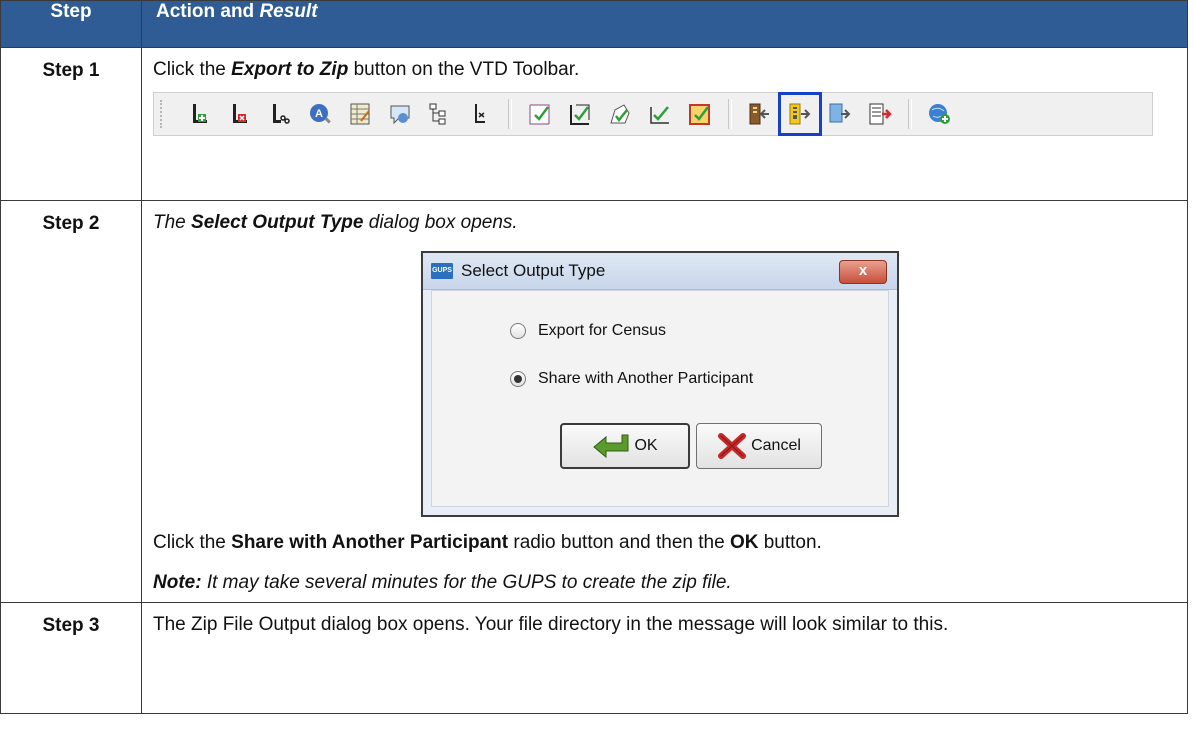 This screenshot has width=1193, height=731. I want to click on import-icon, so click(760, 114).